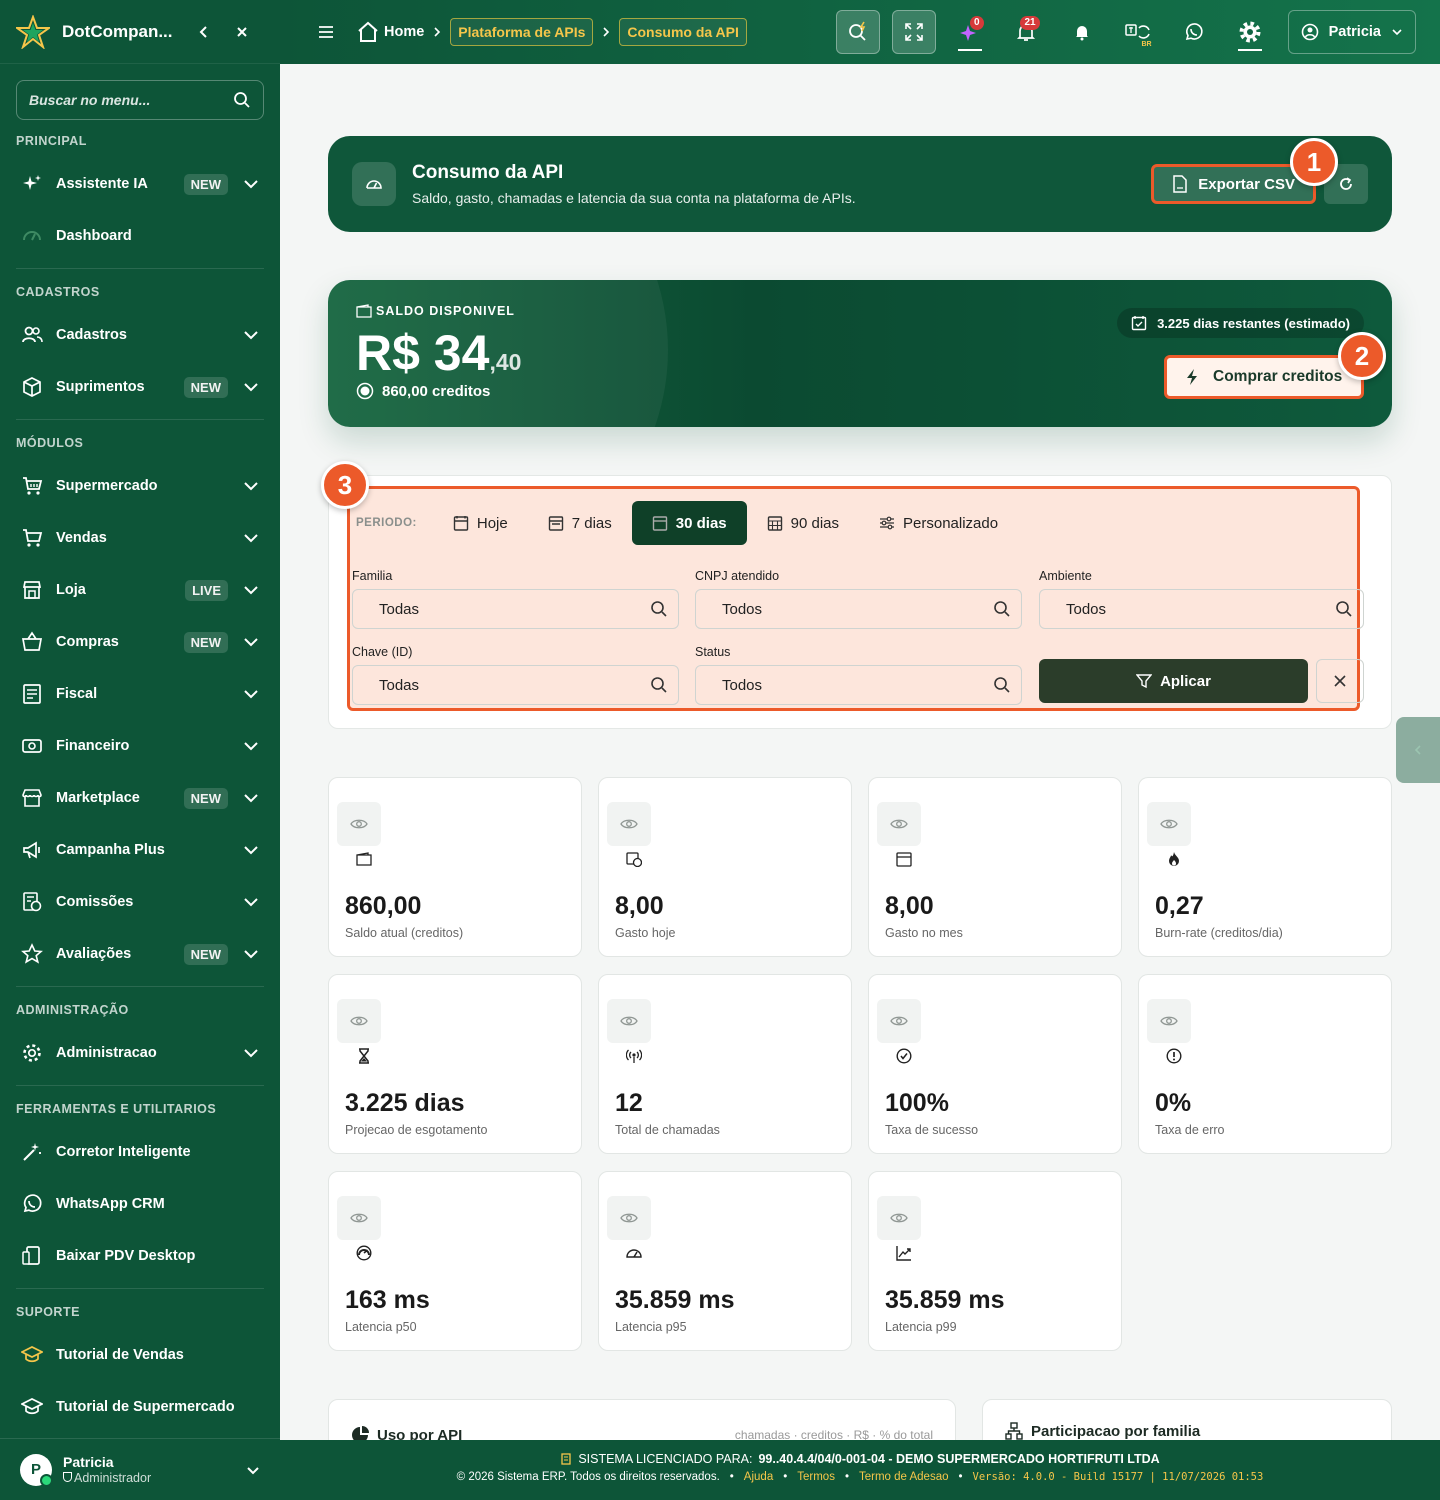 The height and width of the screenshot is (1500, 1440). I want to click on sidebar-item-dashboard: Dashboard, so click(140, 236).